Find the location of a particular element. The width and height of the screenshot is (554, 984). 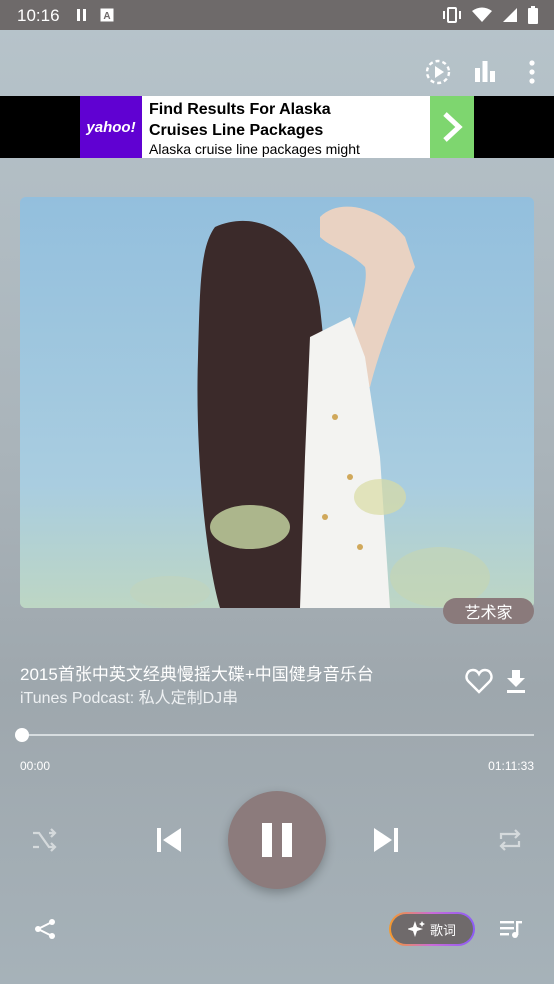

status-time: 10:16 is located at coordinates (38, 15).